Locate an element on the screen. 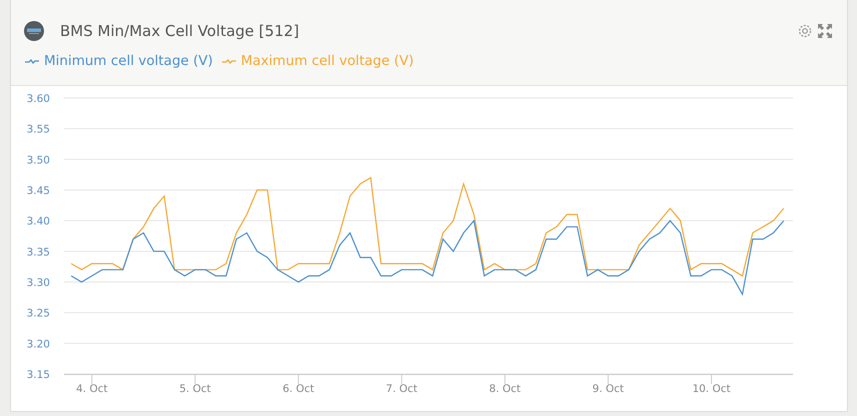 This screenshot has height=416, width=857. widget-title: BMS Min/Max Cell Voltage [512] is located at coordinates (180, 31).